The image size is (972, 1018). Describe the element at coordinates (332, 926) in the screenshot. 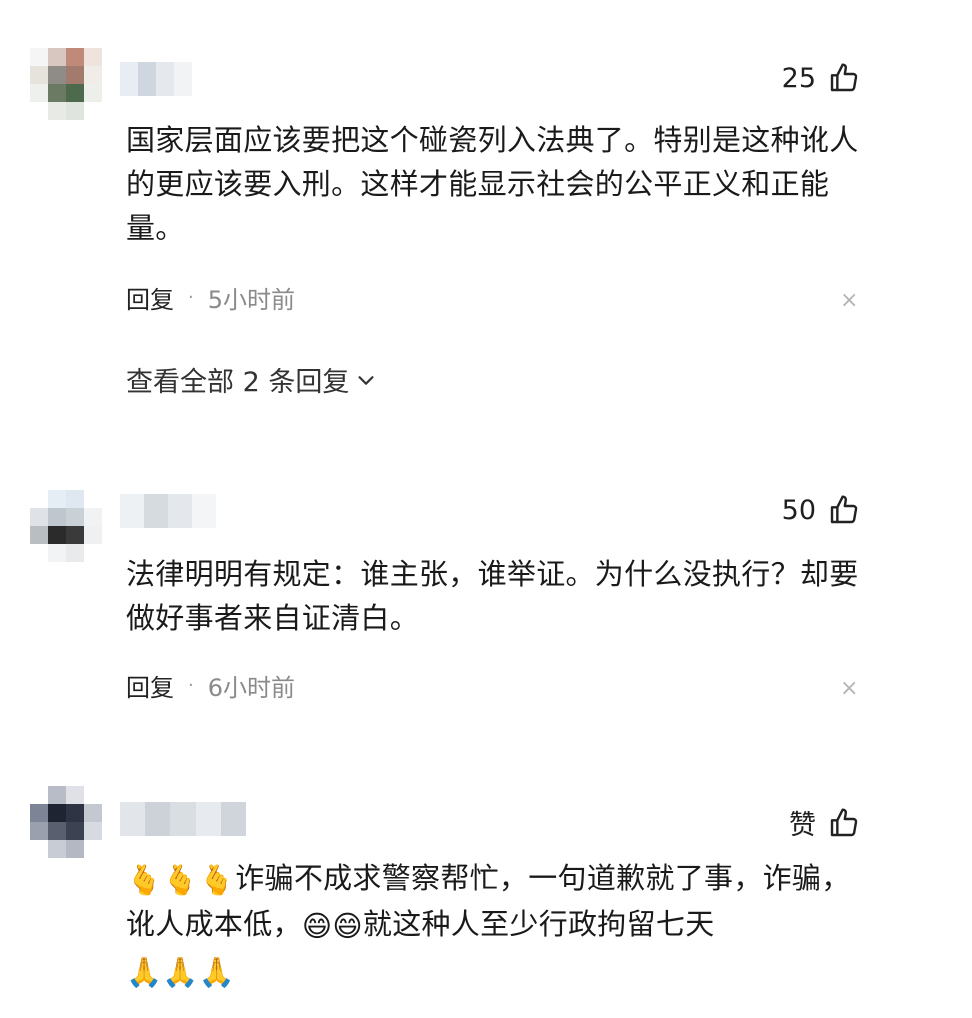

I see `laughing-emoji: 😄😄` at that location.